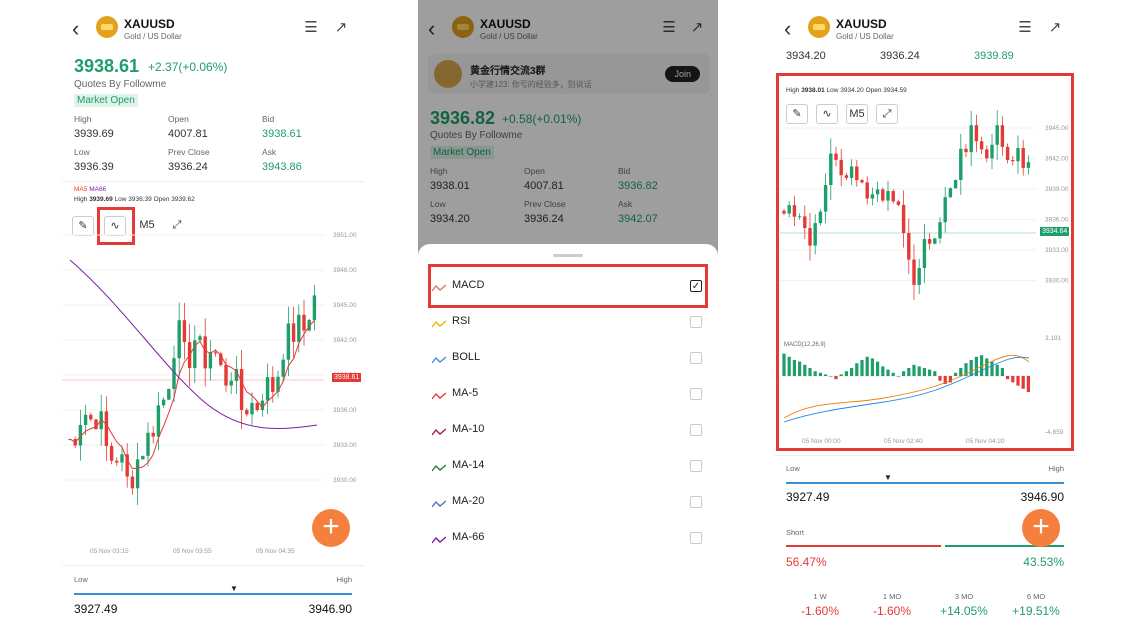 The height and width of the screenshot is (623, 1125). I want to click on indicator-row: MA-66, so click(568, 538).